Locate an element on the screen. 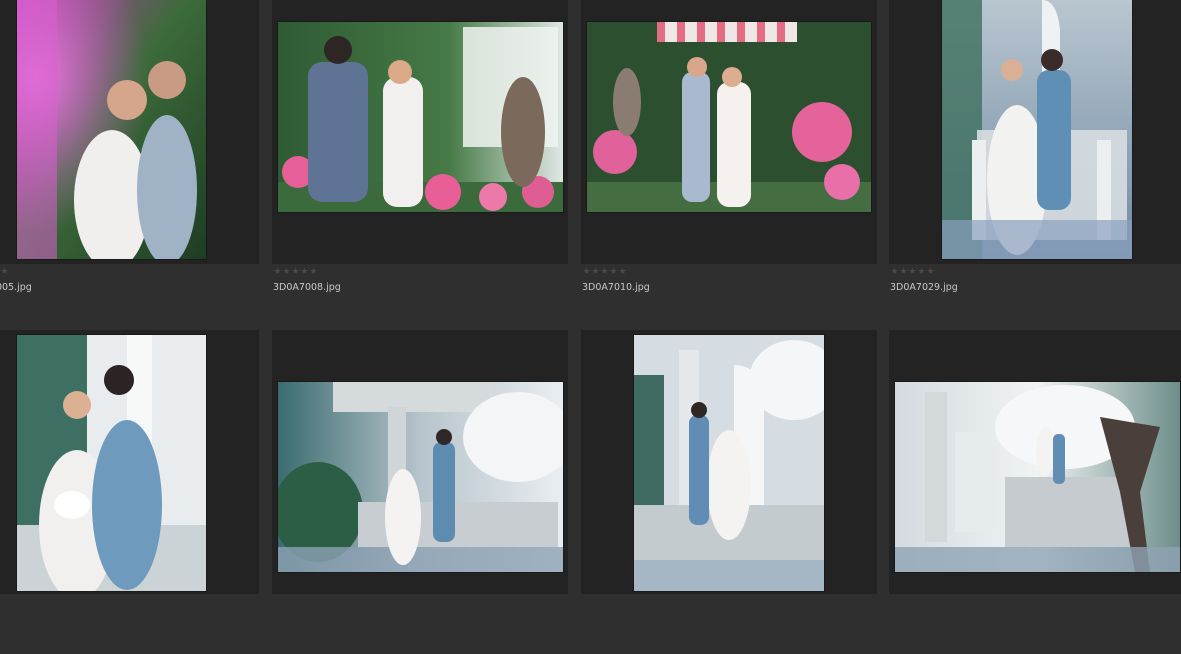  thumbnail-cell: ★ ★ ★ ★ ★ 3D0A7029.jpg is located at coordinates (1035, 162).